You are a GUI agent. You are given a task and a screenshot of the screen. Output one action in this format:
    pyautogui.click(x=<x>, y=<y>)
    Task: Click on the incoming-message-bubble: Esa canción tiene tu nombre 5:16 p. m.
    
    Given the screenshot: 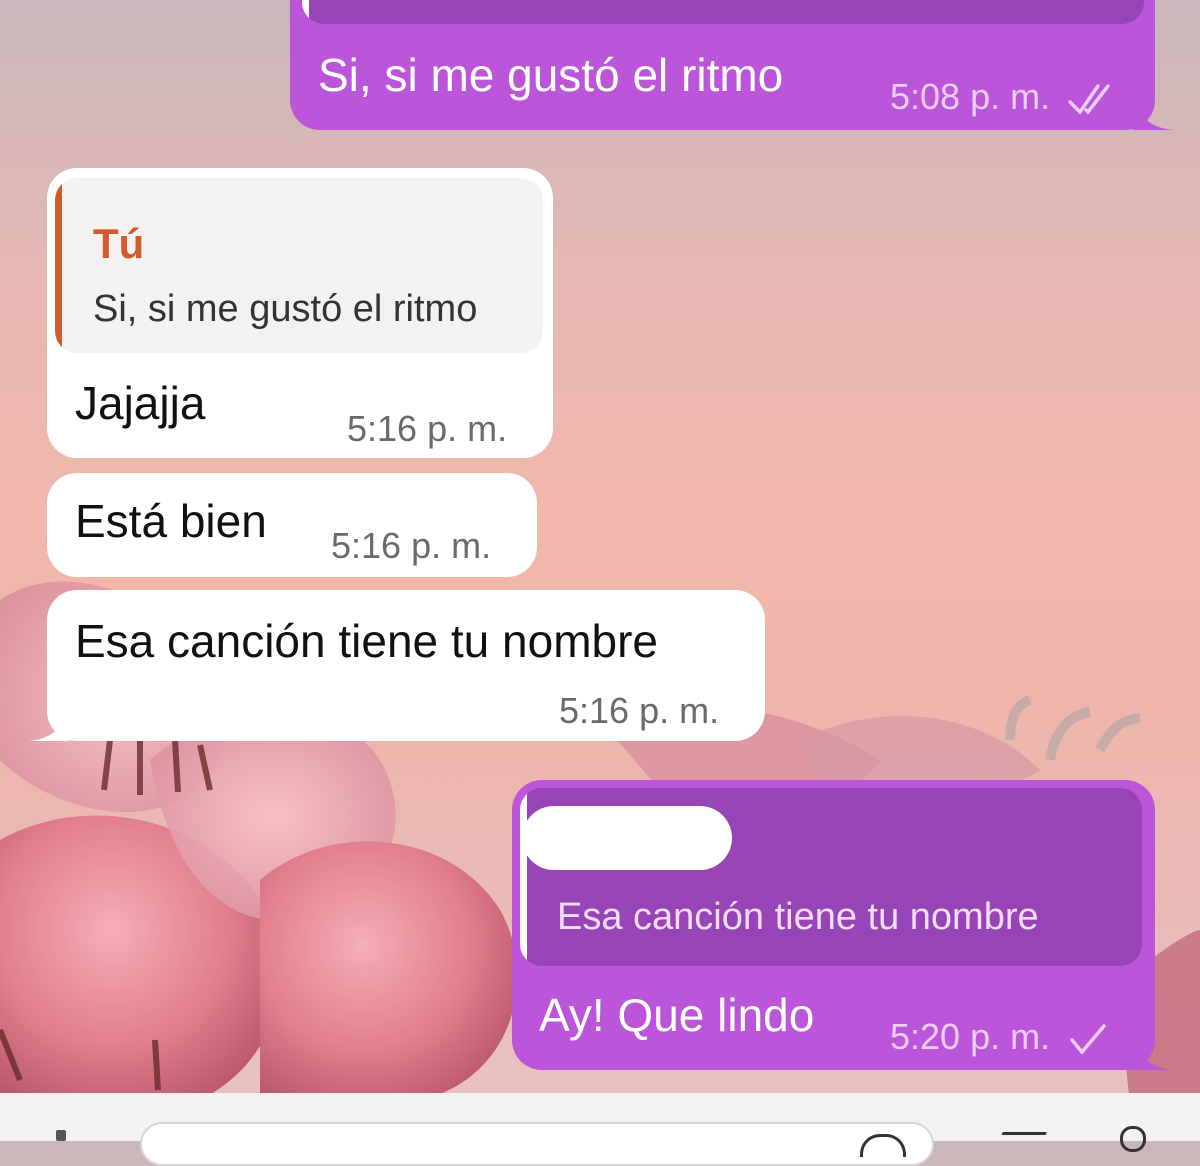 What is the action you would take?
    pyautogui.click(x=397, y=665)
    